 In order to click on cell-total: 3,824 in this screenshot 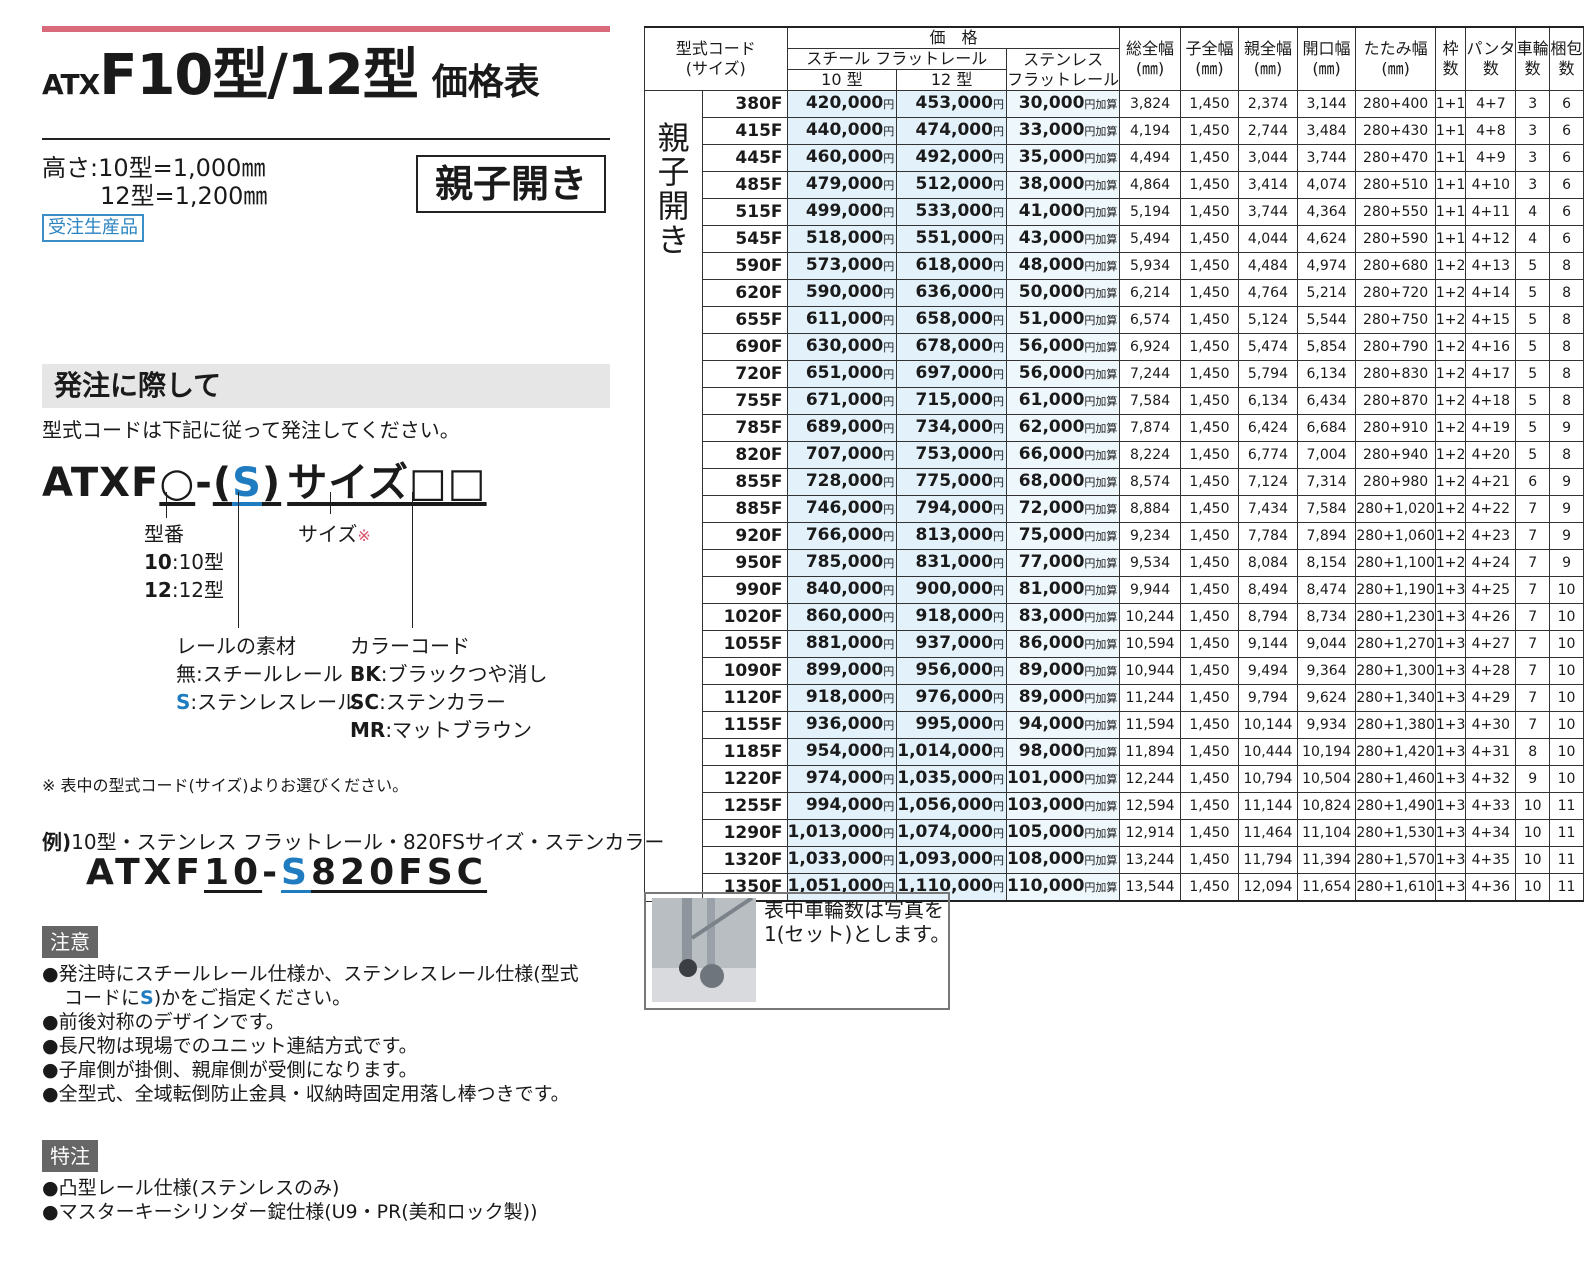, I will do `click(1150, 104)`.